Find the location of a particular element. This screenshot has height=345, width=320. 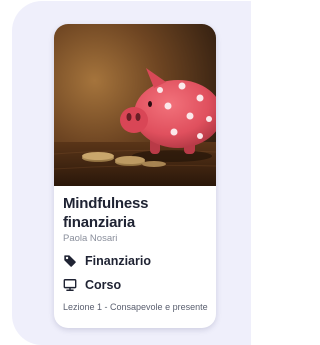

category-row: Finanziario is located at coordinates (138, 261).